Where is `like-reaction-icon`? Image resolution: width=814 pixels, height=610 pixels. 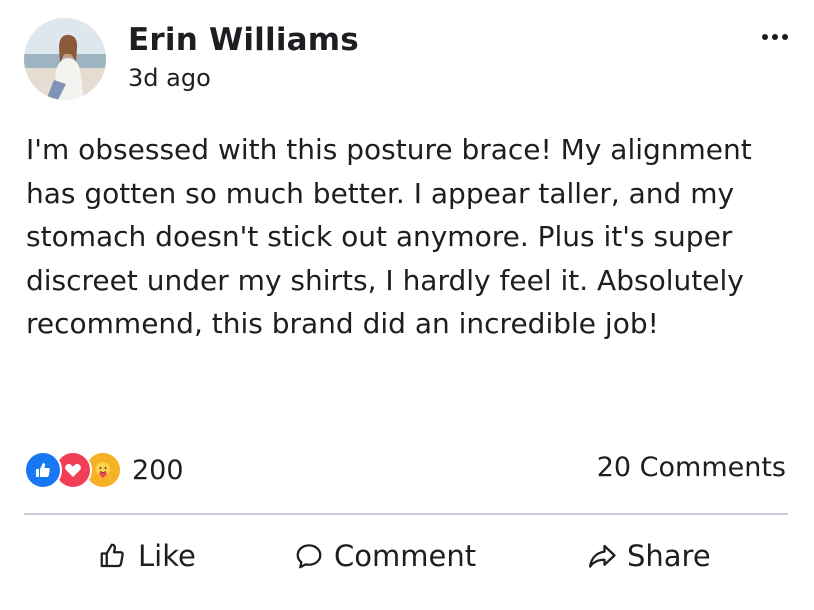 like-reaction-icon is located at coordinates (43, 470).